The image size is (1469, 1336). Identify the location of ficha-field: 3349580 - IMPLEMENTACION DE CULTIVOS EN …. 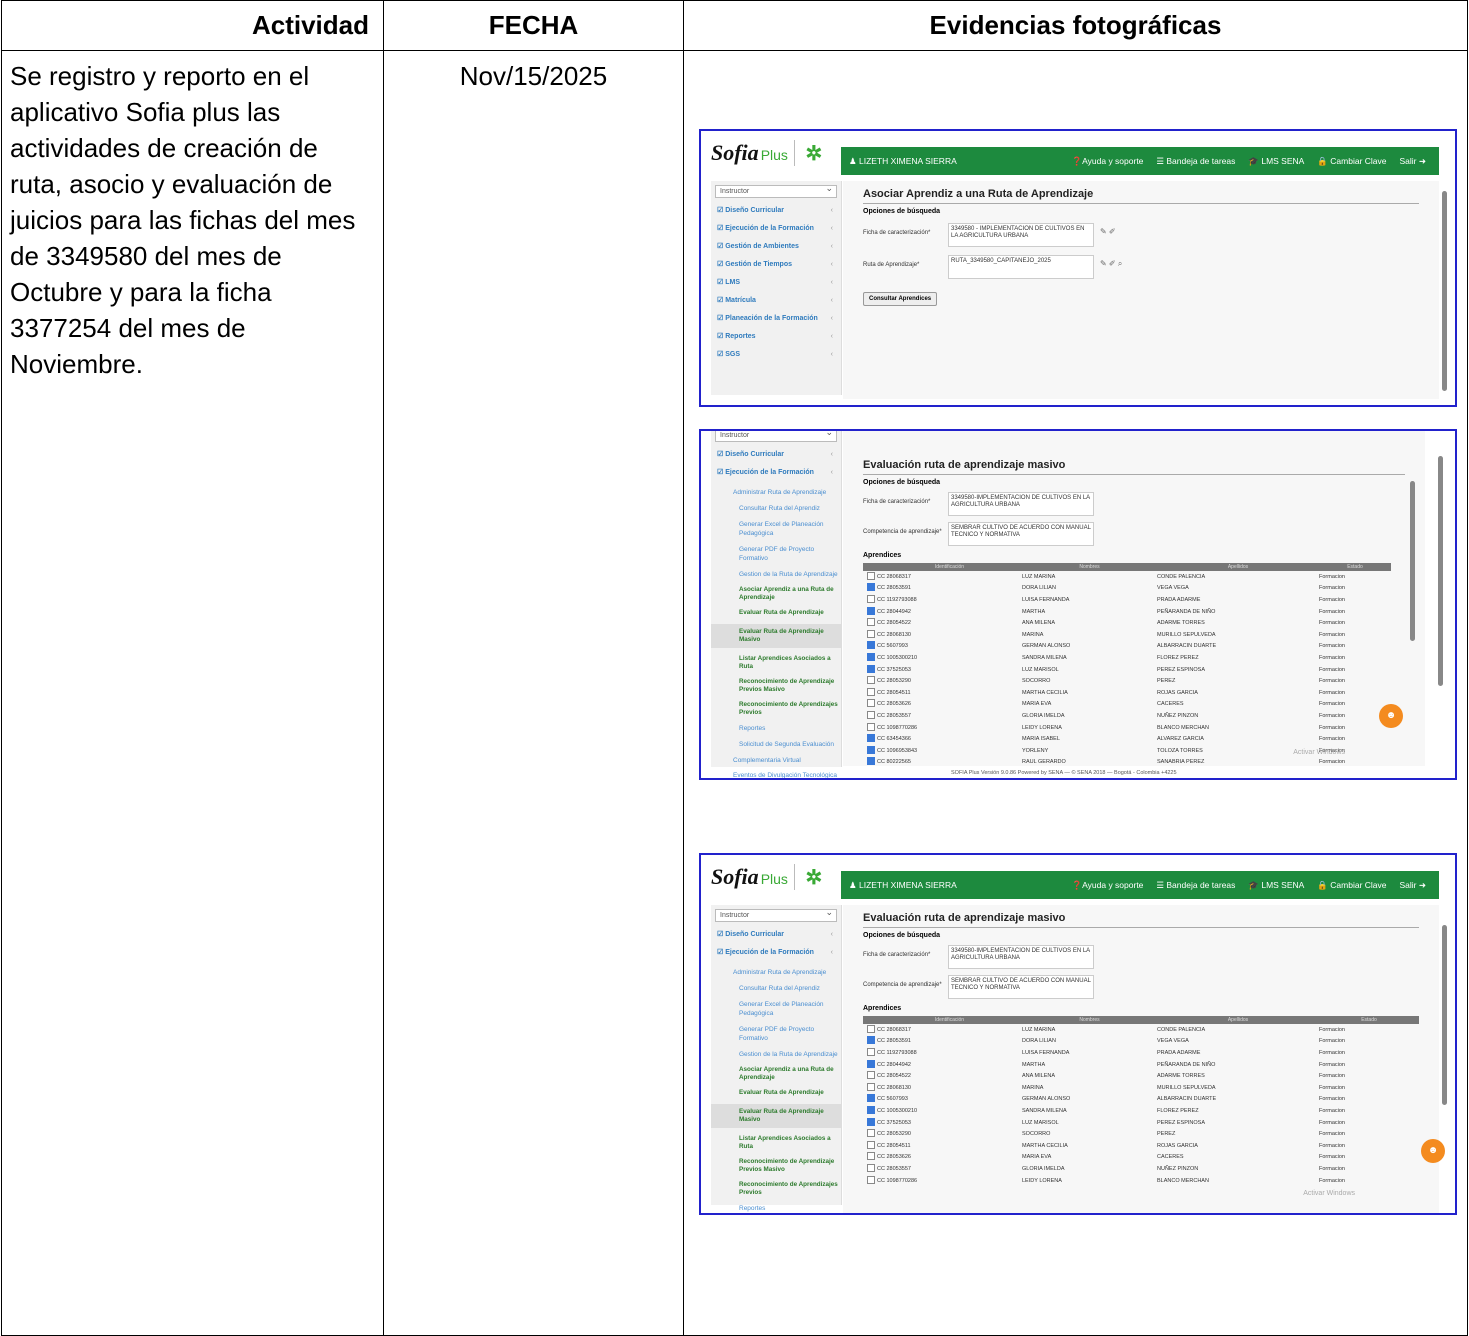
(1021, 235).